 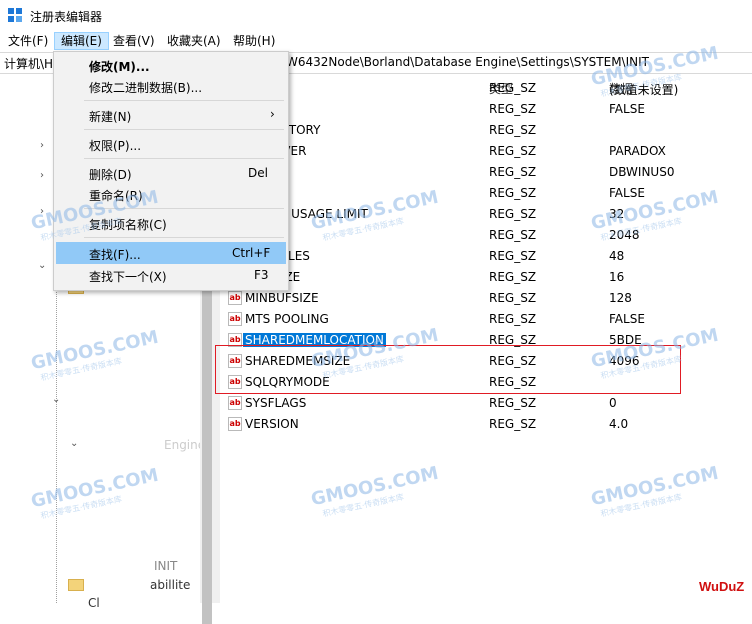 I want to click on menu-edit: 编辑(E), so click(x=81, y=41).